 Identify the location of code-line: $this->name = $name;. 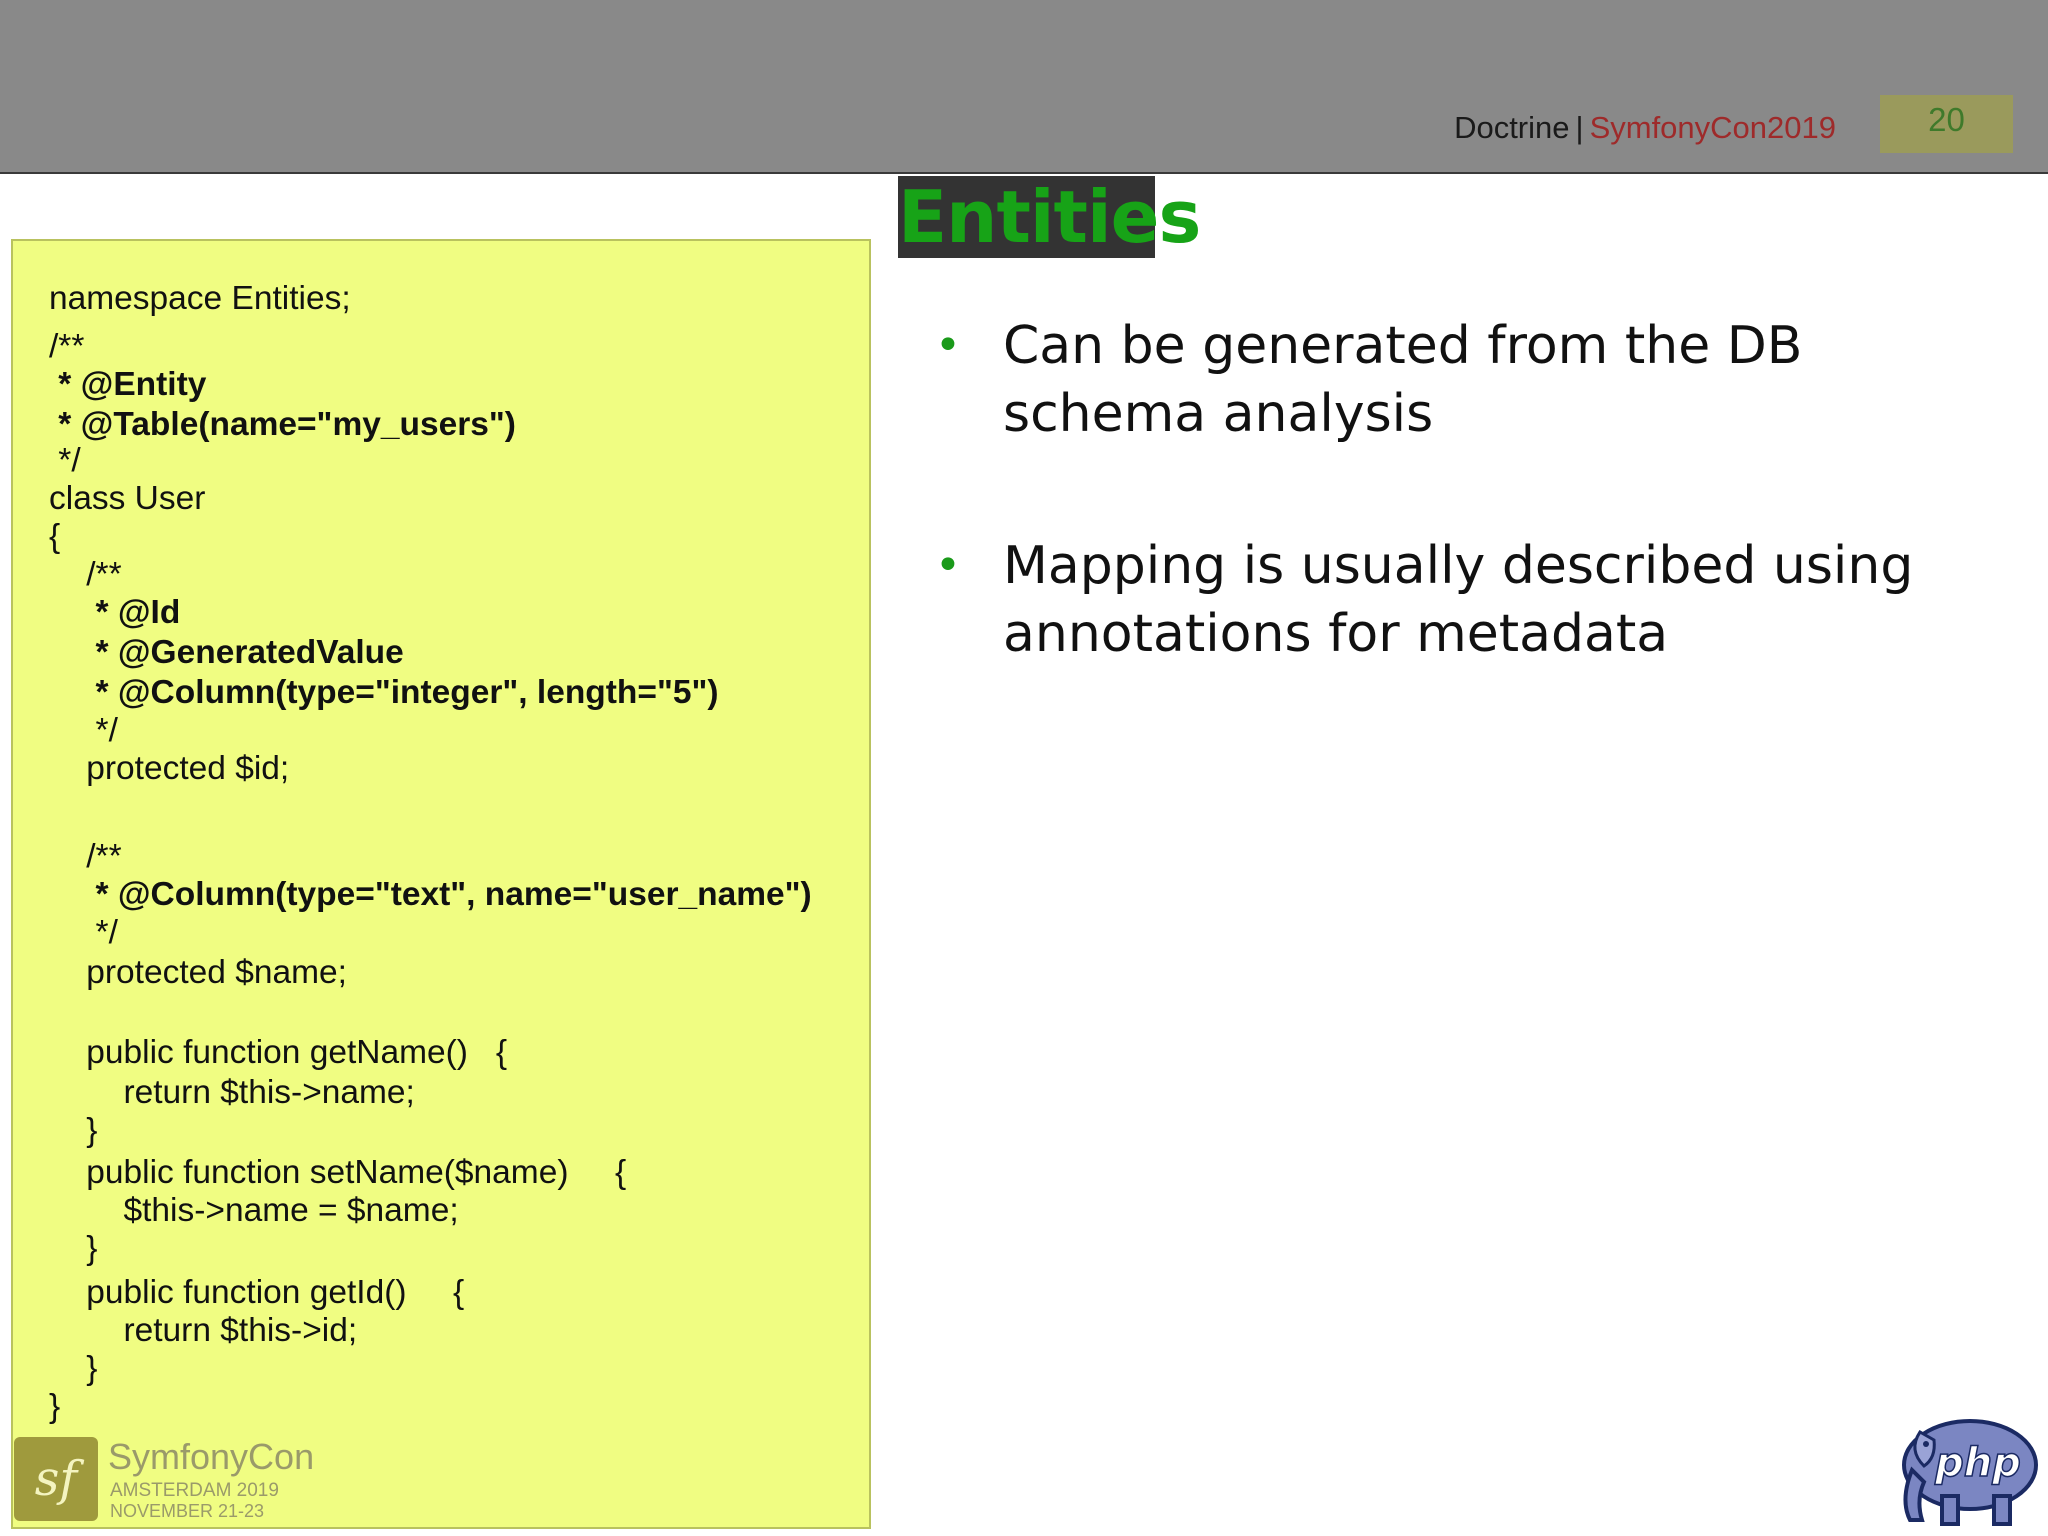
(254, 1210).